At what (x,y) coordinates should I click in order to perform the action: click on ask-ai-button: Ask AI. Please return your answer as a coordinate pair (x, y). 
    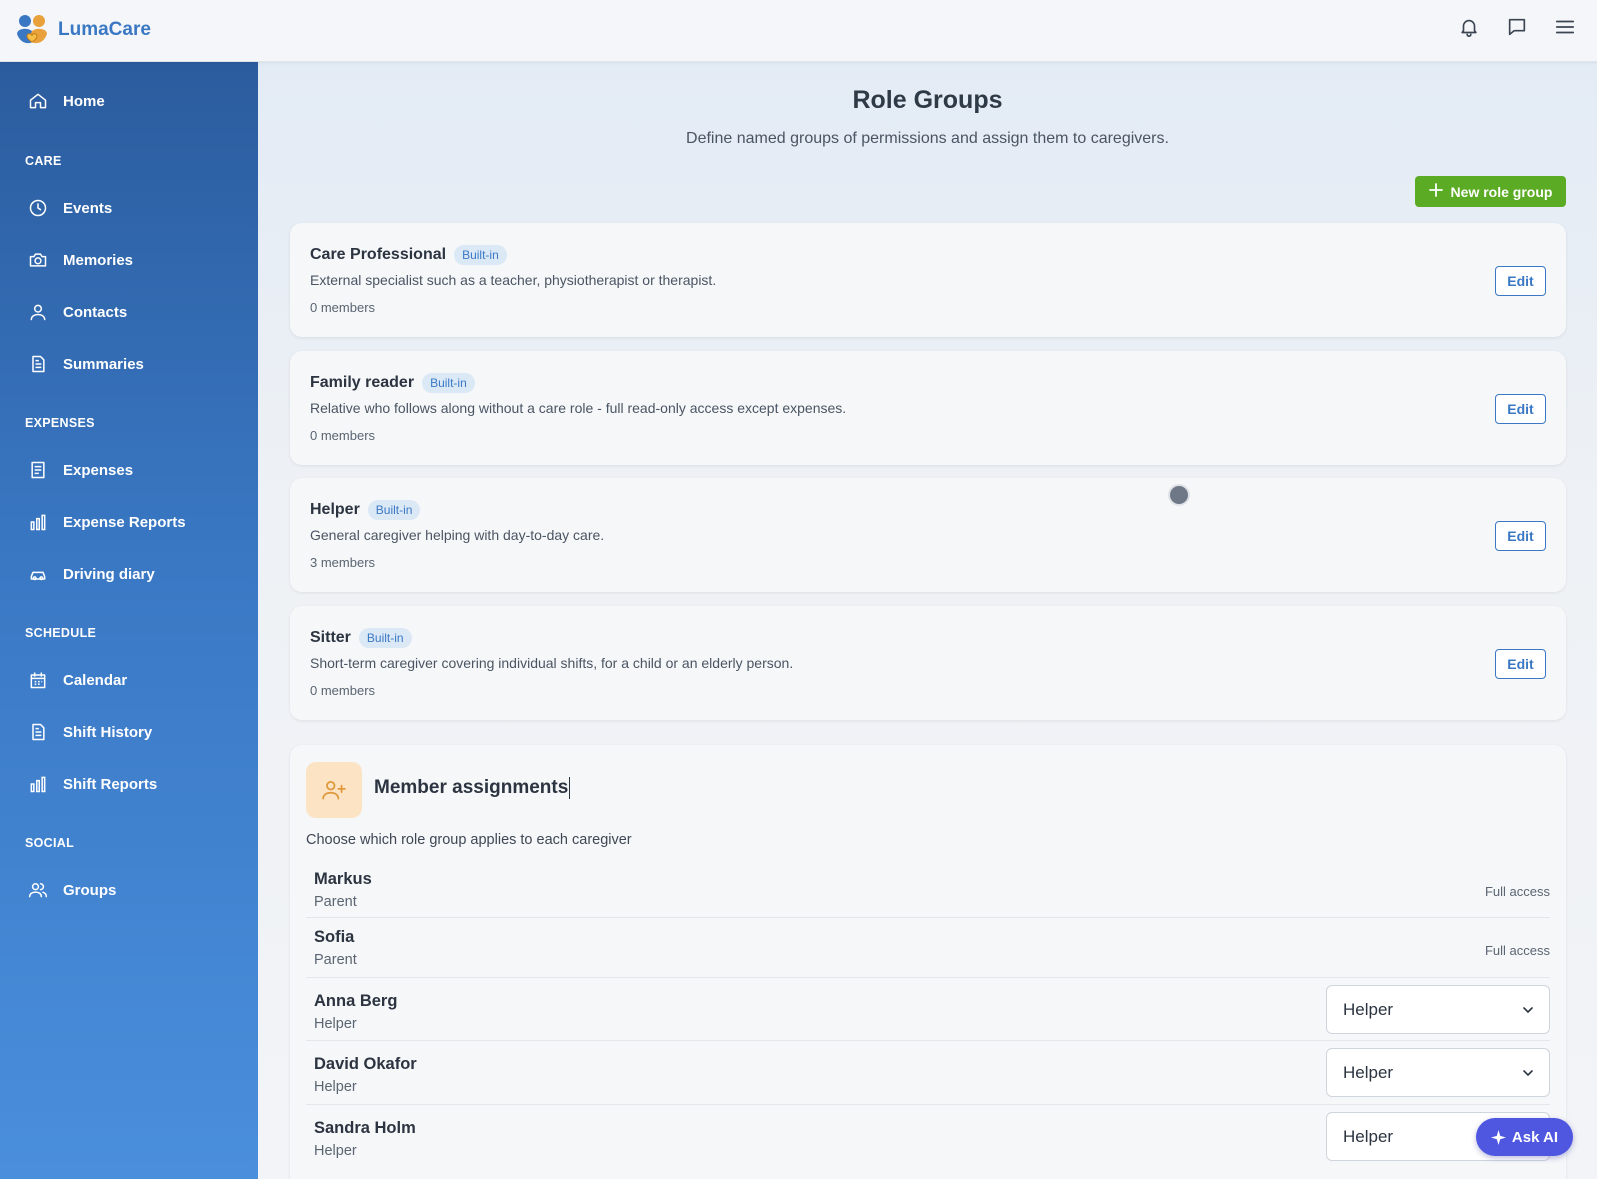
    Looking at the image, I should click on (1524, 1137).